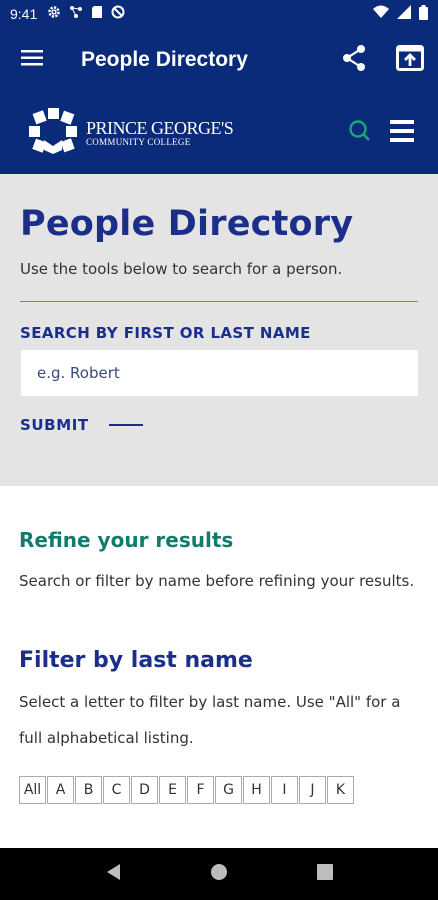  What do you see at coordinates (125, 425) in the screenshot?
I see `submit-underline` at bounding box center [125, 425].